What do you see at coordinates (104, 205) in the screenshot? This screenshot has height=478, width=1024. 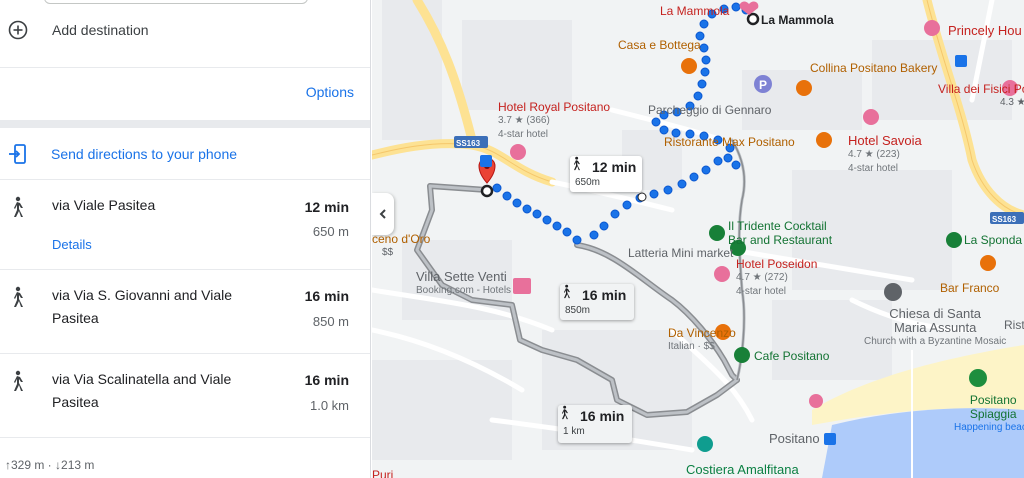 I see `route-name: via Viale Pasitea` at bounding box center [104, 205].